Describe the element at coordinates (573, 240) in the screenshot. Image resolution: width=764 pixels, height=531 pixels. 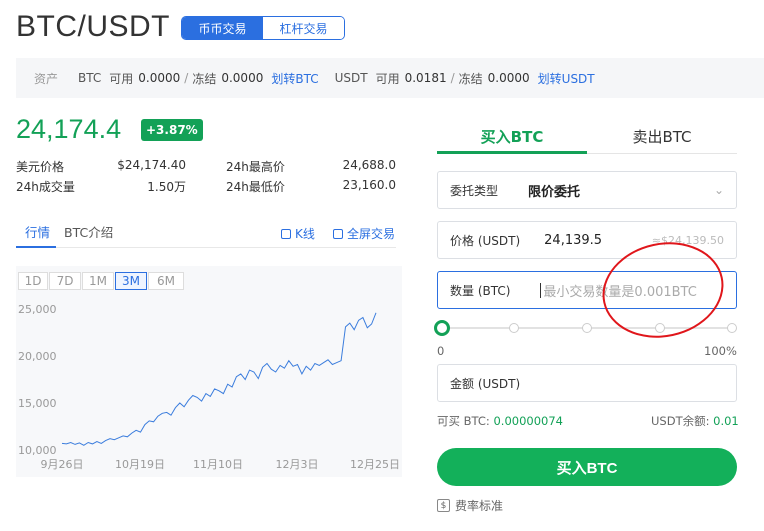
I see `price-input: 24,139.5` at that location.